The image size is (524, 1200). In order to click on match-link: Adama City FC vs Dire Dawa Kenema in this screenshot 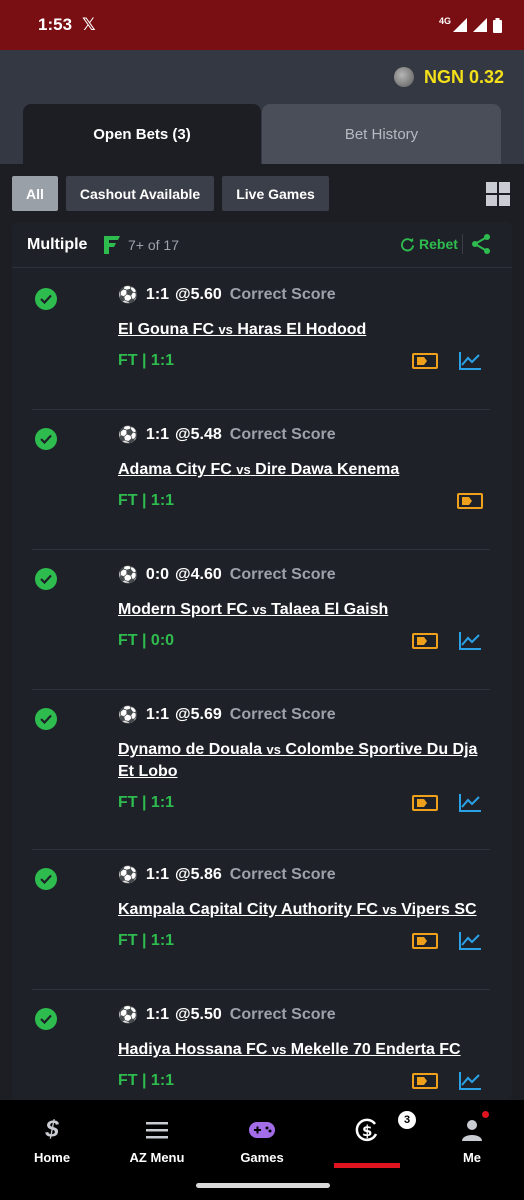, I will do `click(304, 470)`.